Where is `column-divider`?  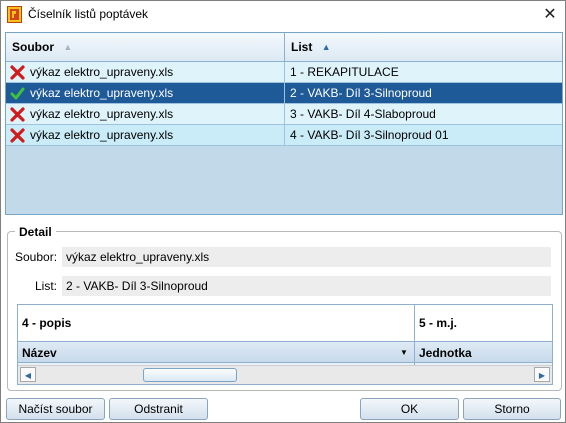
column-divider is located at coordinates (414, 335).